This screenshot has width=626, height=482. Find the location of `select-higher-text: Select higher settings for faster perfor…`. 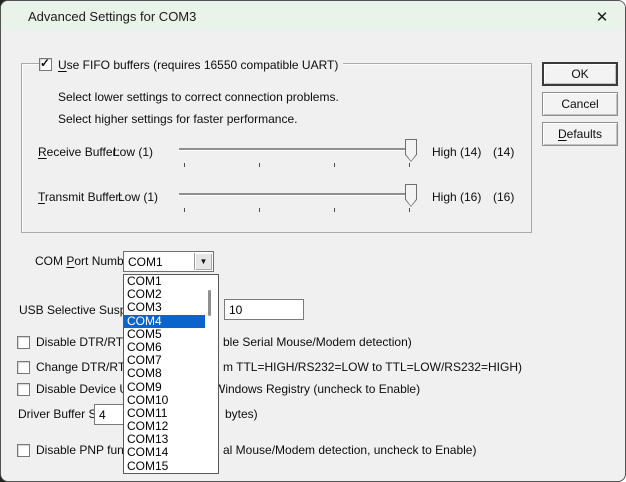

select-higher-text: Select higher settings for faster perfor… is located at coordinates (178, 119).